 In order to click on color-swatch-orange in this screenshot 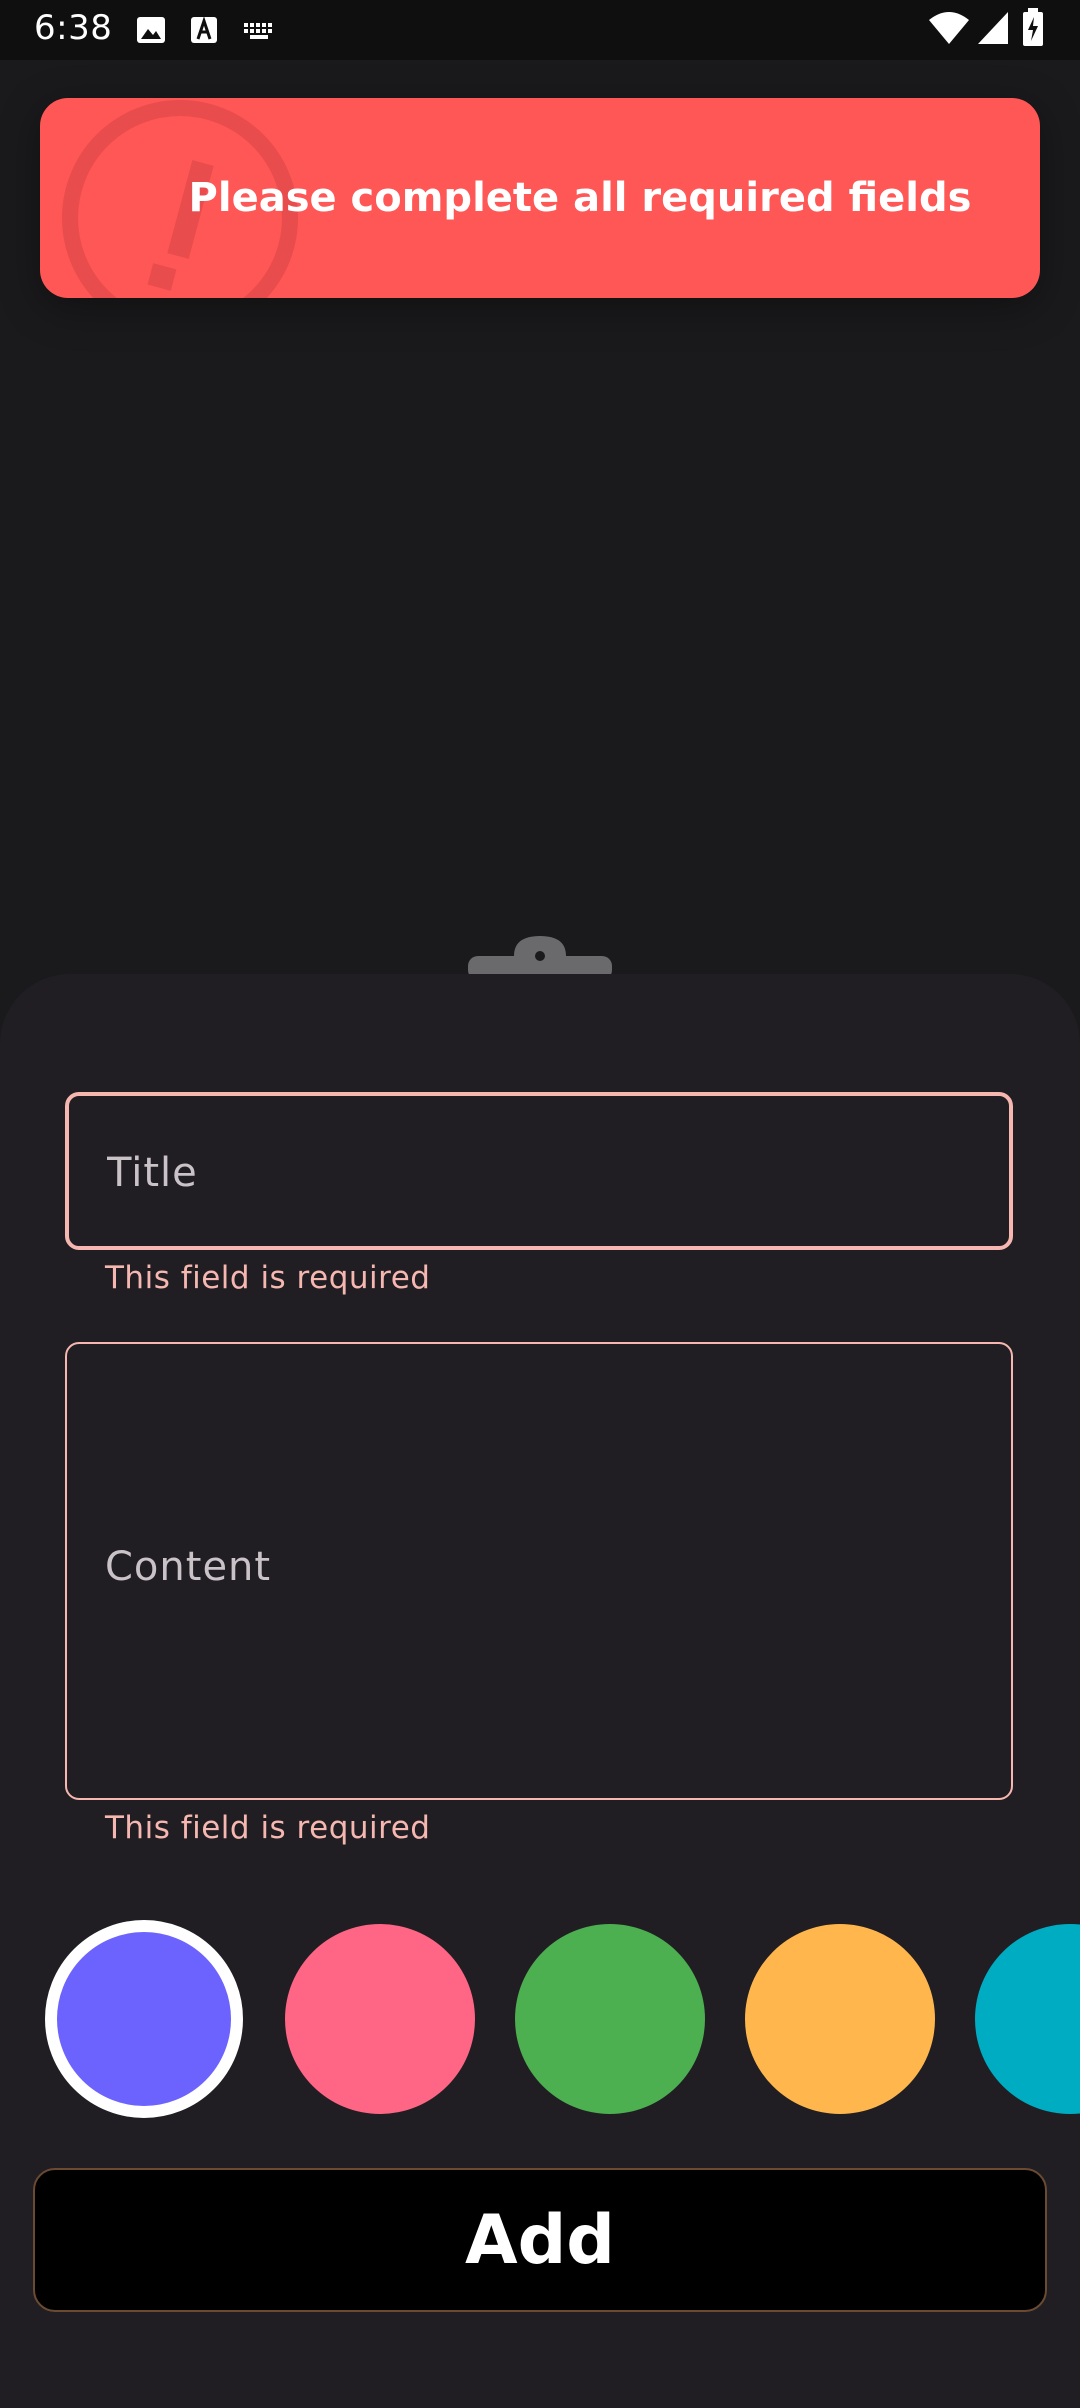, I will do `click(840, 2019)`.